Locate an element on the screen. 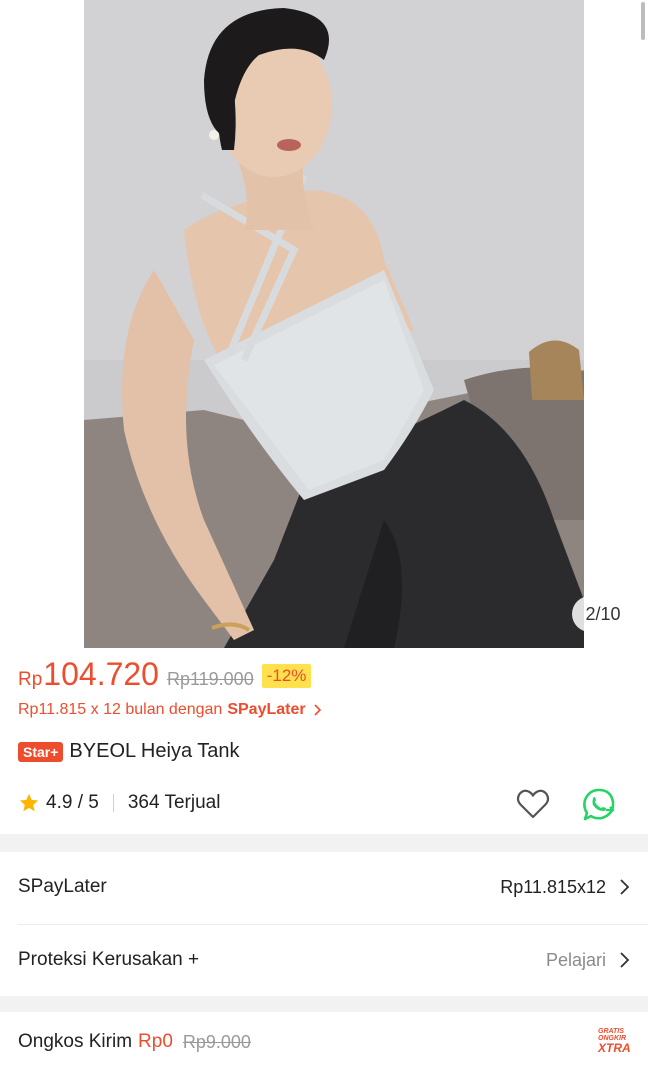  shipping-row: Ongkos Kirim Rp0 Rp9.000 is located at coordinates (324, 1042).